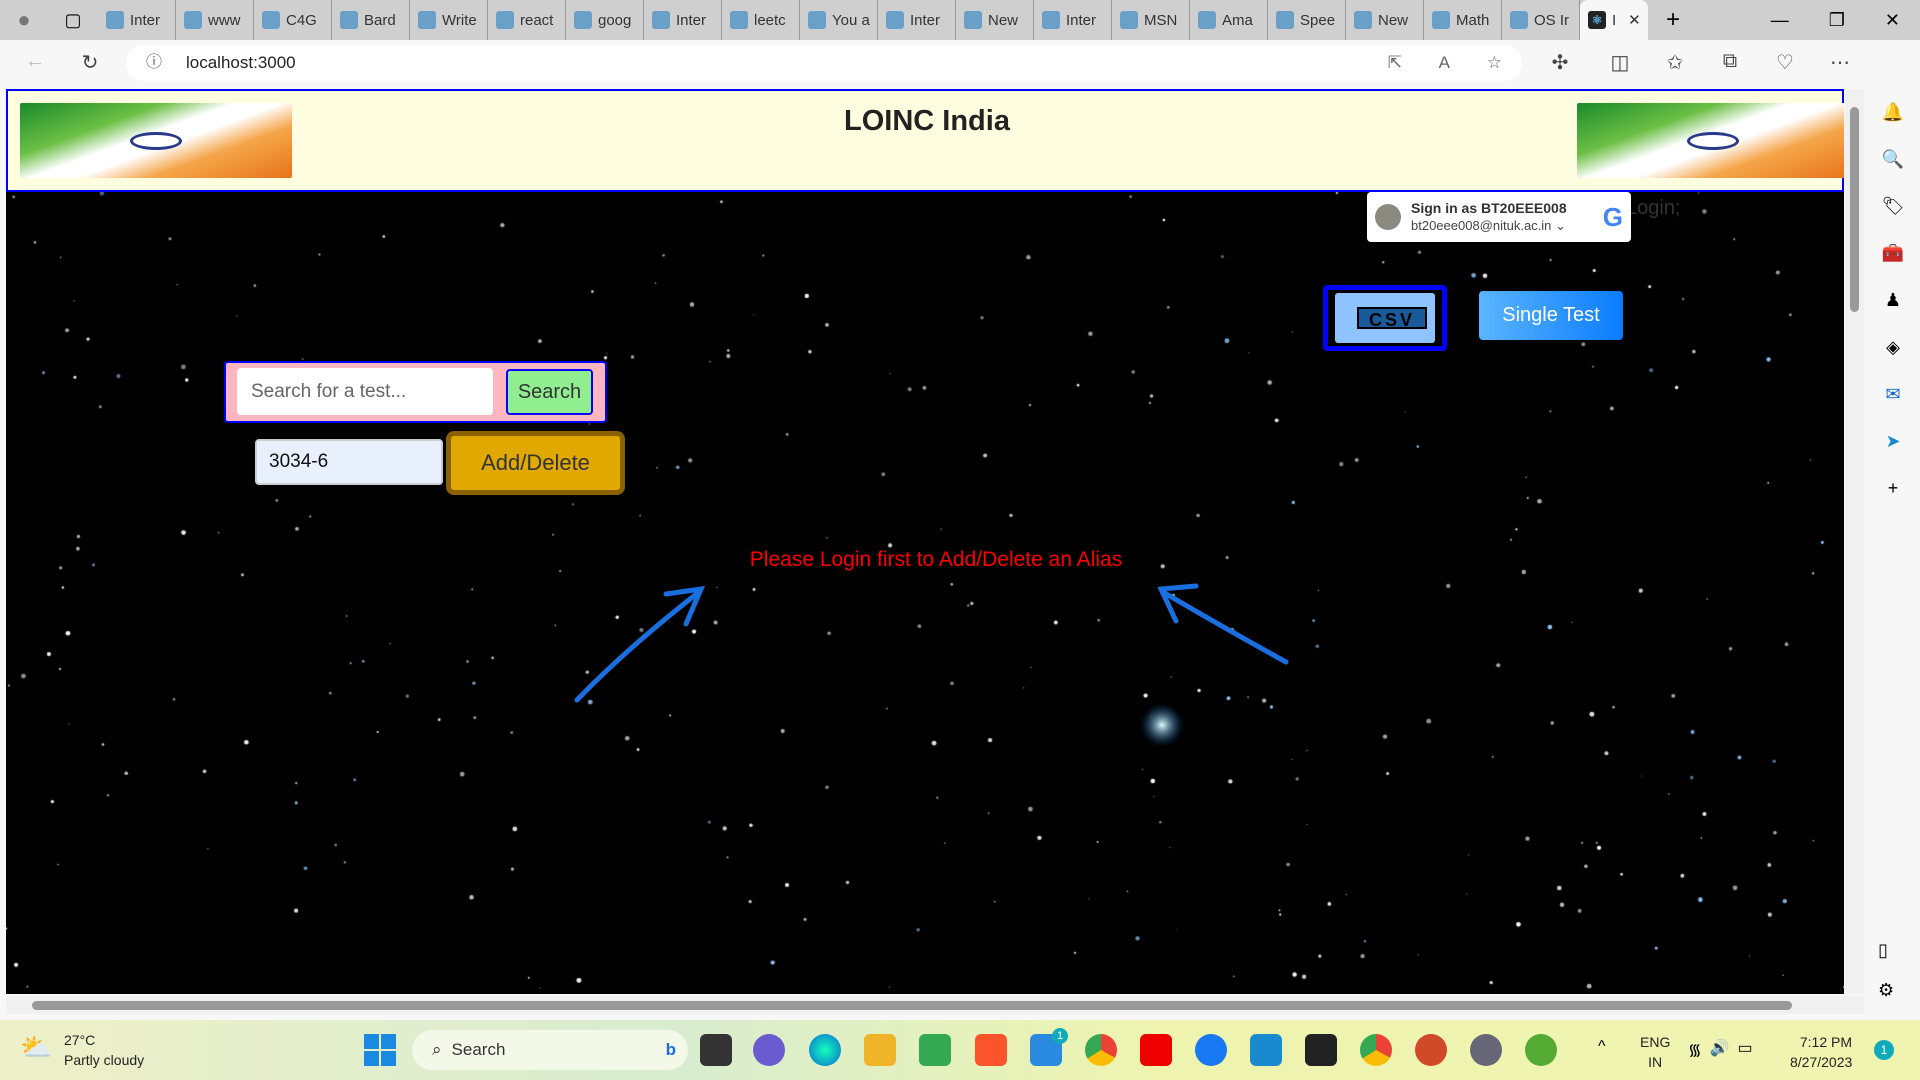 This screenshot has height=1080, width=1920. I want to click on close-window-button: ✕, so click(1892, 20).